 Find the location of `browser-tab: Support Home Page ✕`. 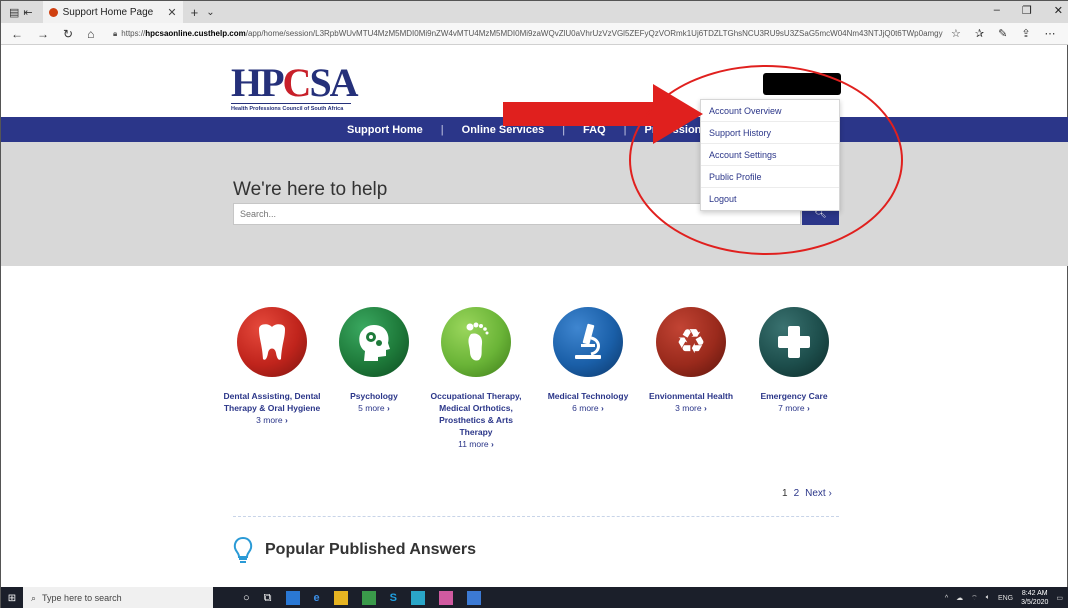

browser-tab: Support Home Page ✕ is located at coordinates (112, 12).